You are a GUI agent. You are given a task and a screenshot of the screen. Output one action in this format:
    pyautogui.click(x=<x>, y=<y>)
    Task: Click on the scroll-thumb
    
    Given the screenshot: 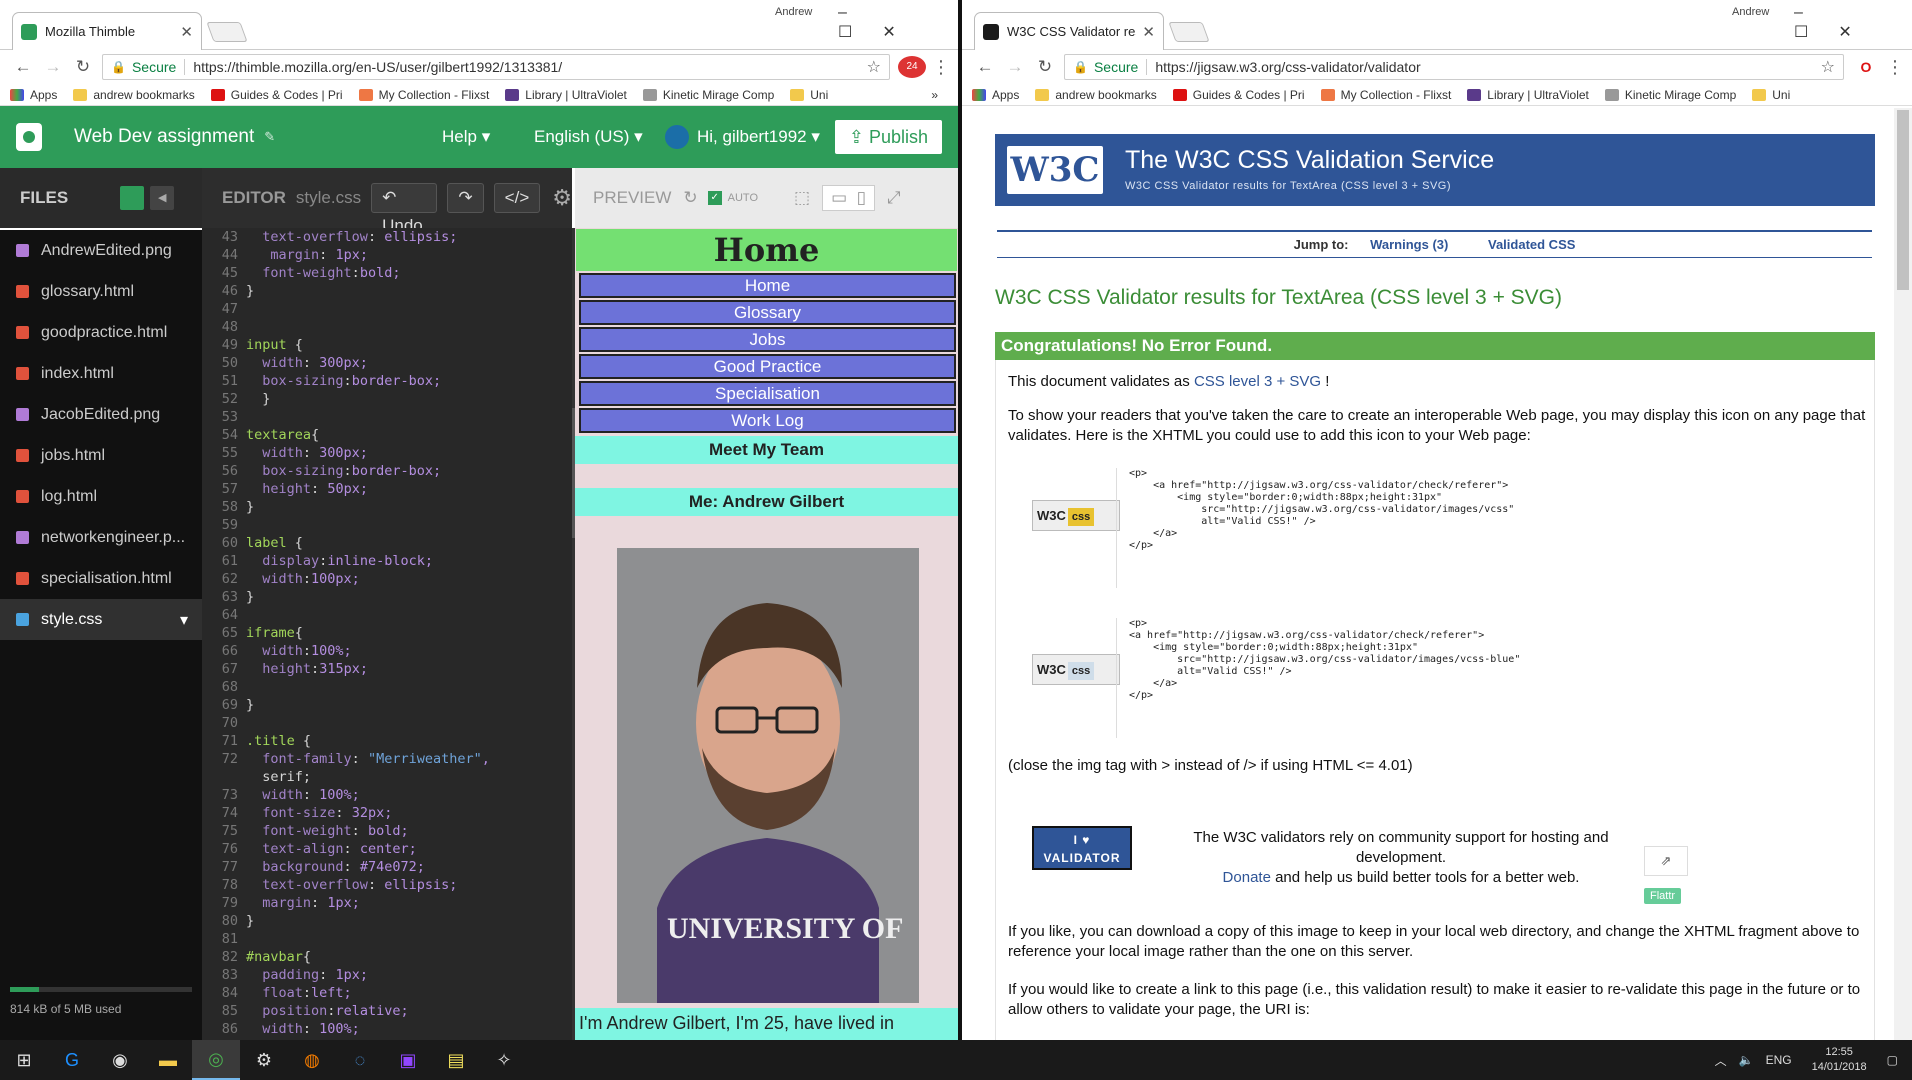 What is the action you would take?
    pyautogui.click(x=1903, y=200)
    